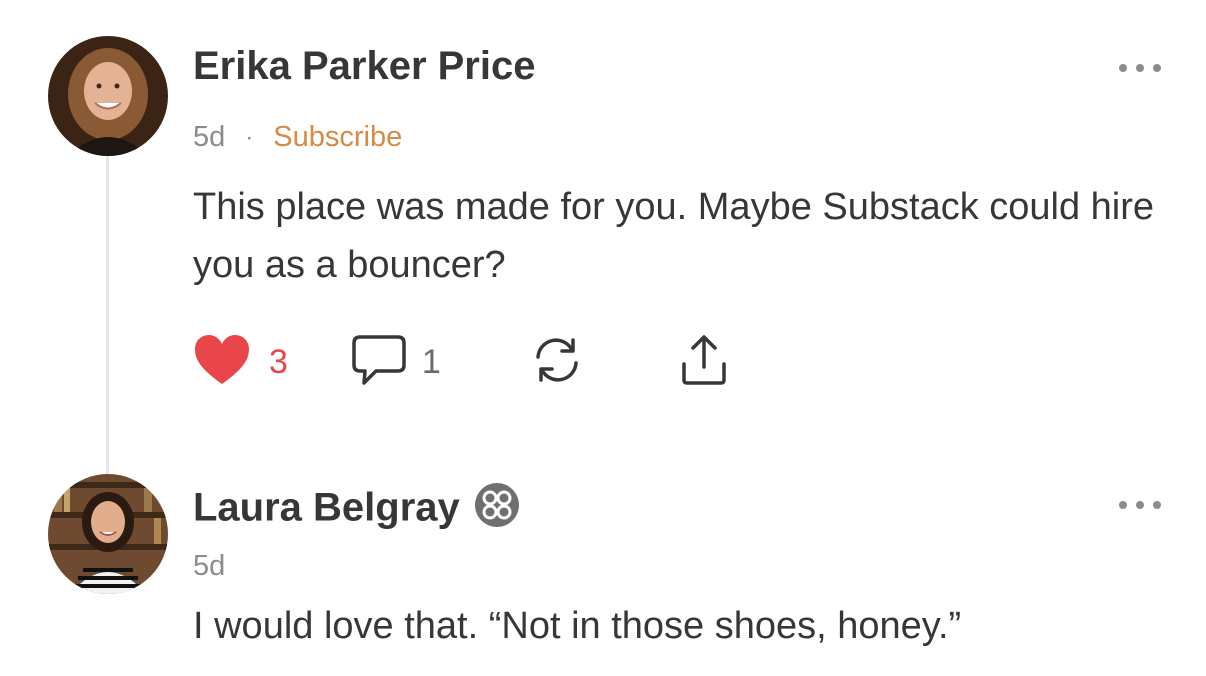 The width and height of the screenshot is (1206, 676). What do you see at coordinates (278, 361) in the screenshot?
I see `like-count: 3` at bounding box center [278, 361].